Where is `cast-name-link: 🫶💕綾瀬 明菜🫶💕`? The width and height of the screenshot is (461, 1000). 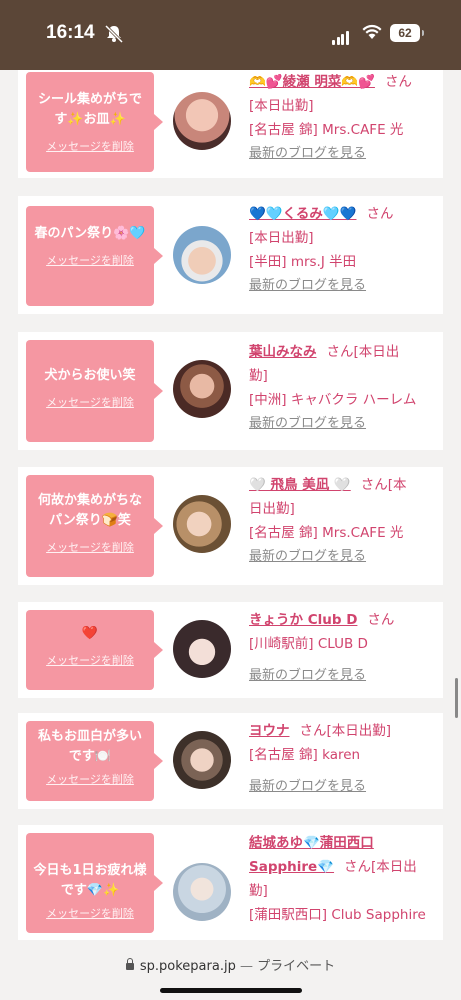
cast-name-link: 🫶💕綾瀬 明菜🫶💕 is located at coordinates (312, 82).